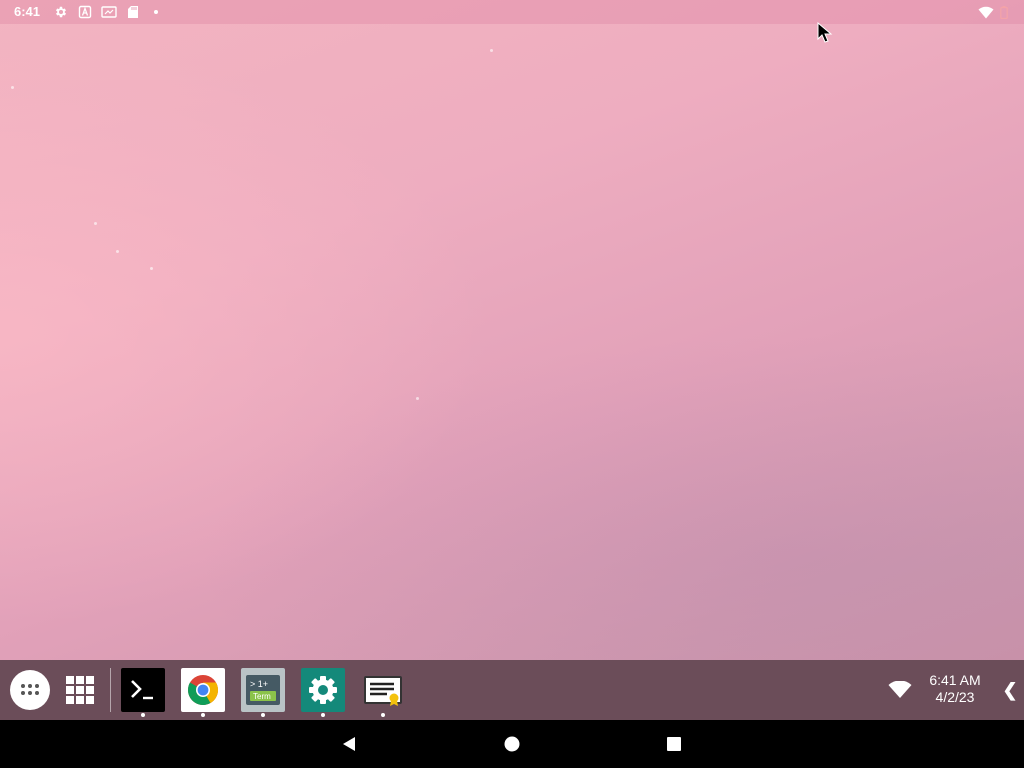 Image resolution: width=1024 pixels, height=768 pixels. What do you see at coordinates (110, 690) in the screenshot?
I see `taskbar-divider` at bounding box center [110, 690].